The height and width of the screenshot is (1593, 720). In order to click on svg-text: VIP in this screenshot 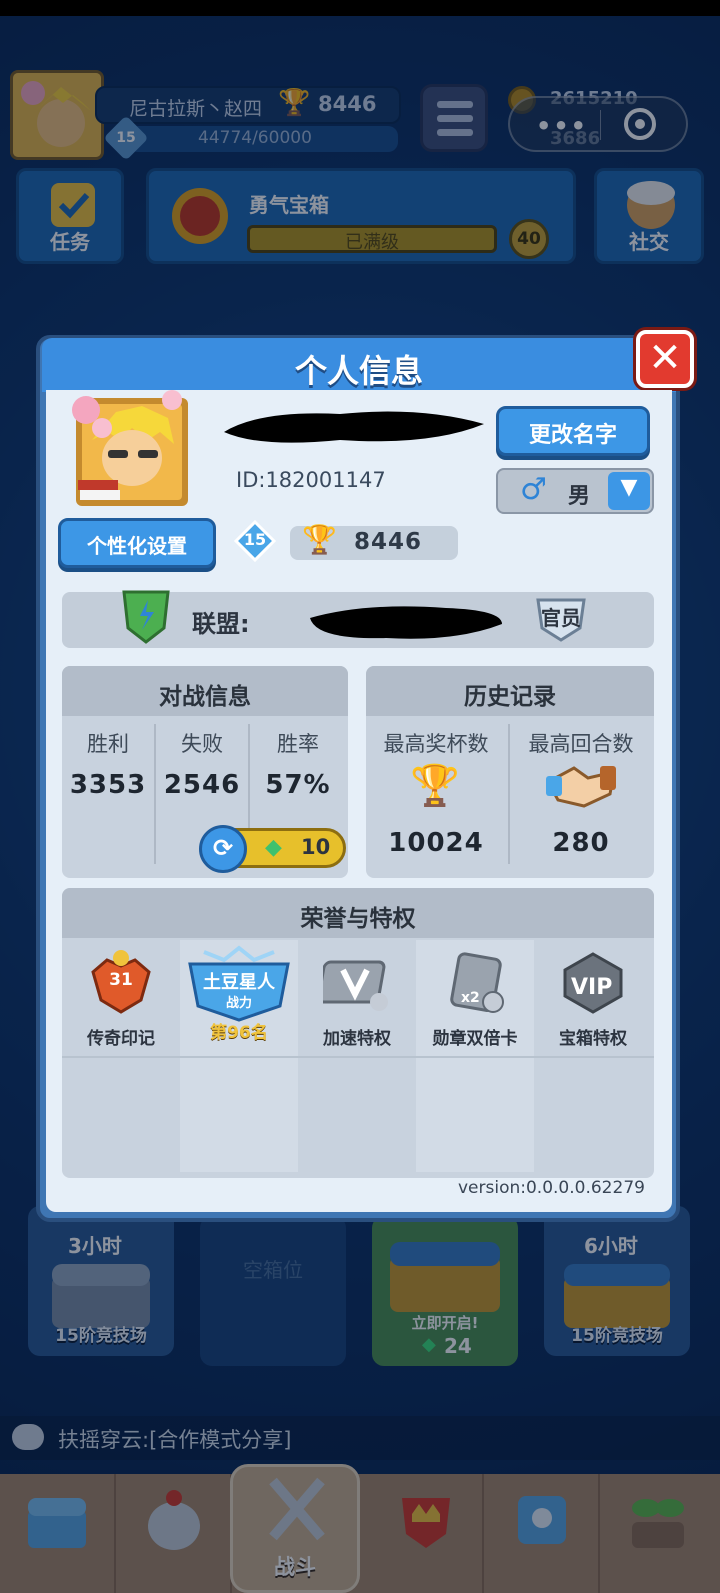, I will do `click(591, 987)`.